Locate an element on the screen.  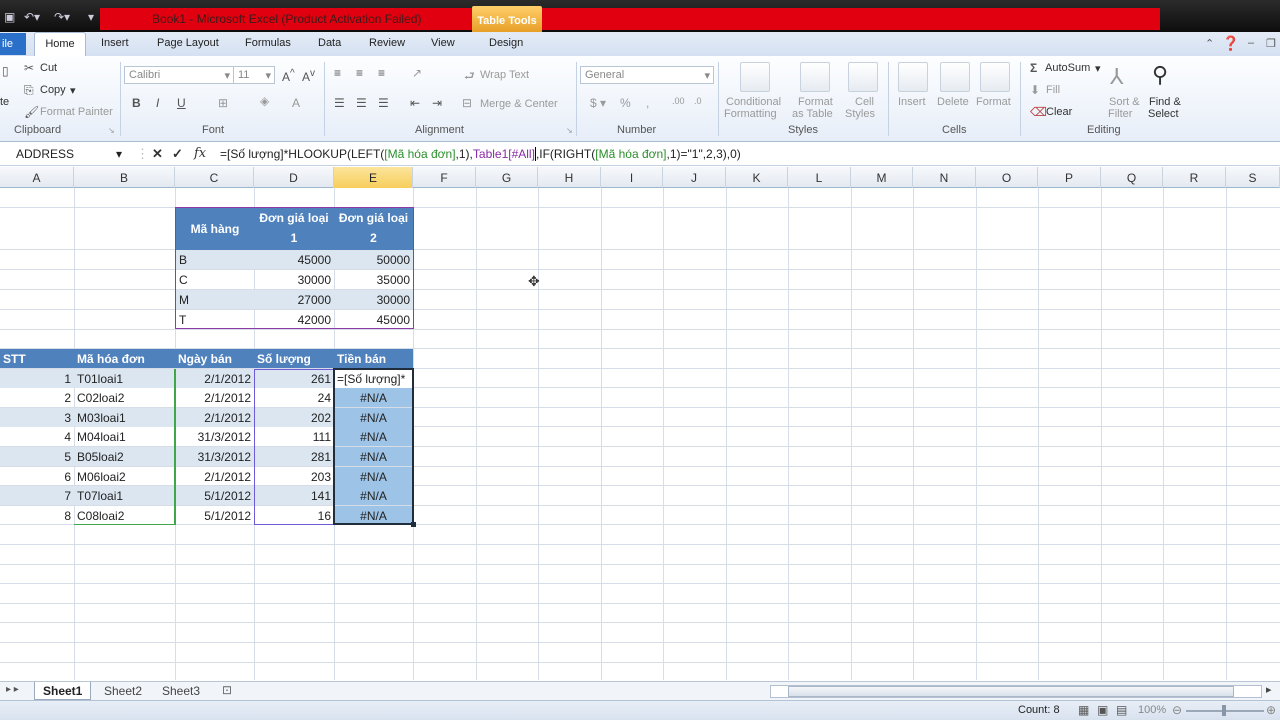
table-cell: 35000 is located at coordinates (373, 279).